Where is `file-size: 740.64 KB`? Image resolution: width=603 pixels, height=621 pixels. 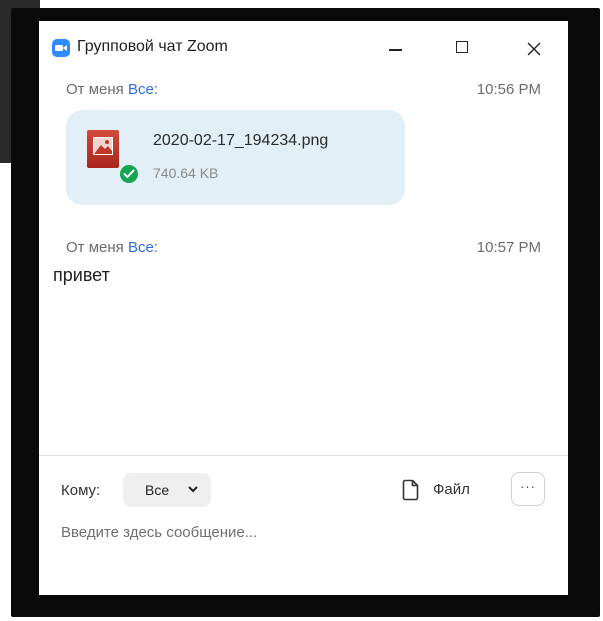 file-size: 740.64 KB is located at coordinates (186, 173).